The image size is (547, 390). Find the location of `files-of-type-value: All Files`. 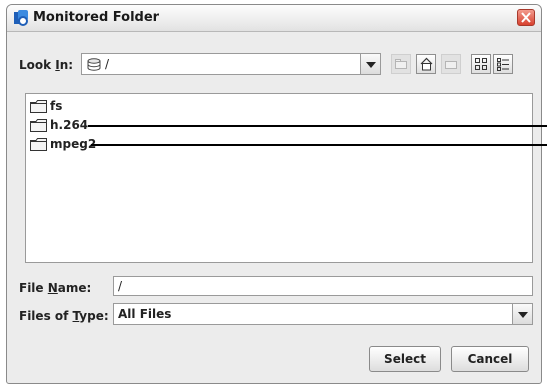

files-of-type-value: All Files is located at coordinates (145, 314).